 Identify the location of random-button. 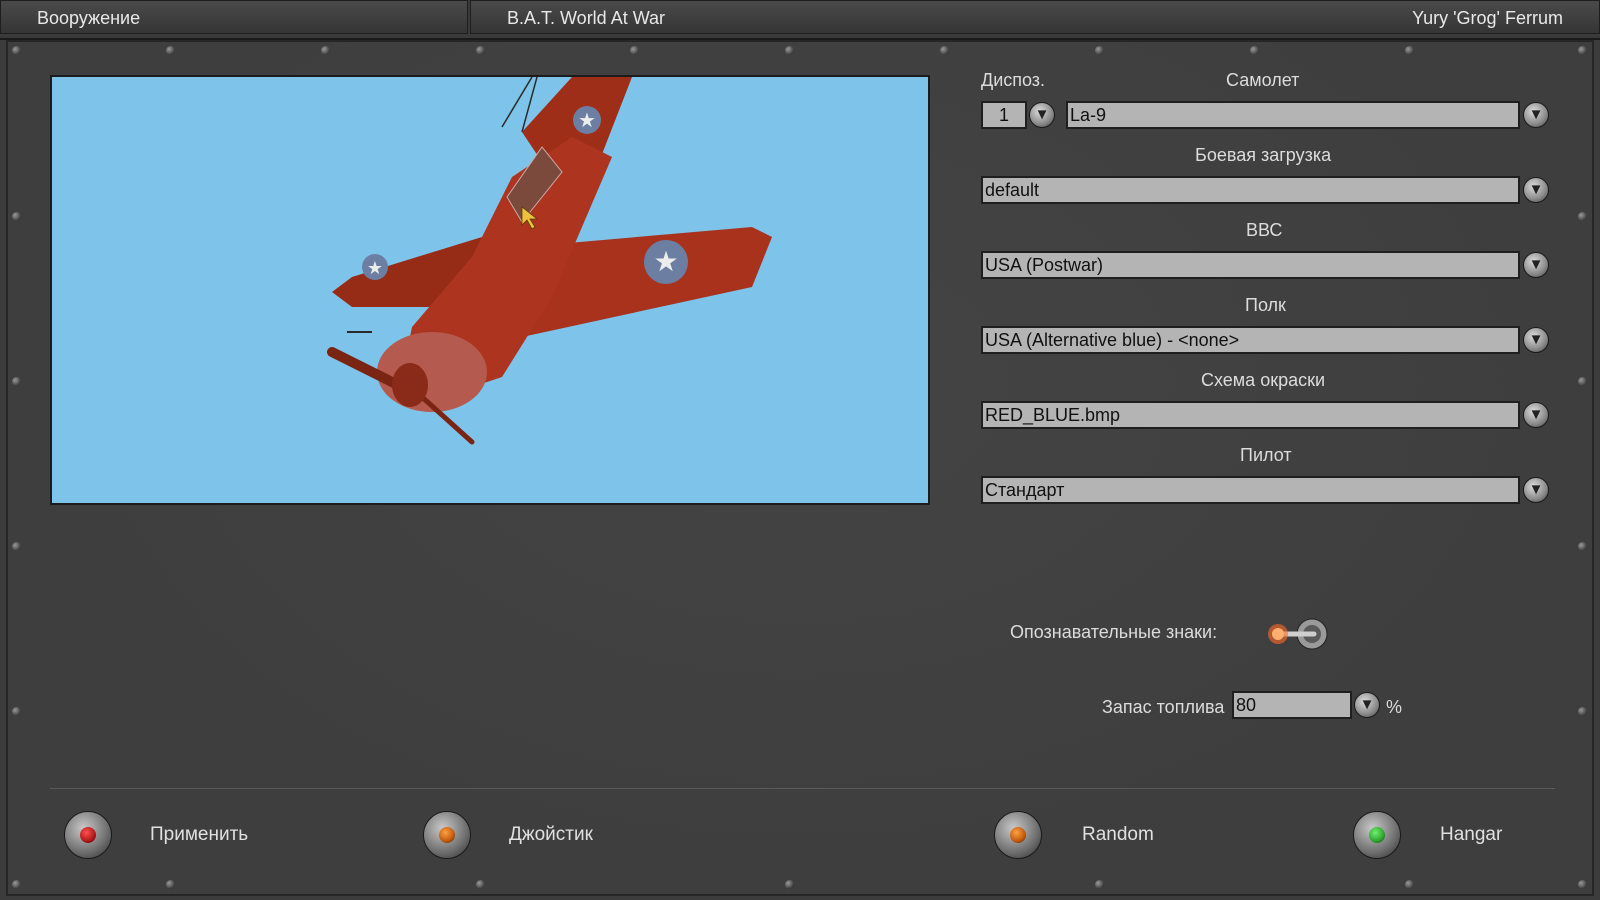
(1018, 835).